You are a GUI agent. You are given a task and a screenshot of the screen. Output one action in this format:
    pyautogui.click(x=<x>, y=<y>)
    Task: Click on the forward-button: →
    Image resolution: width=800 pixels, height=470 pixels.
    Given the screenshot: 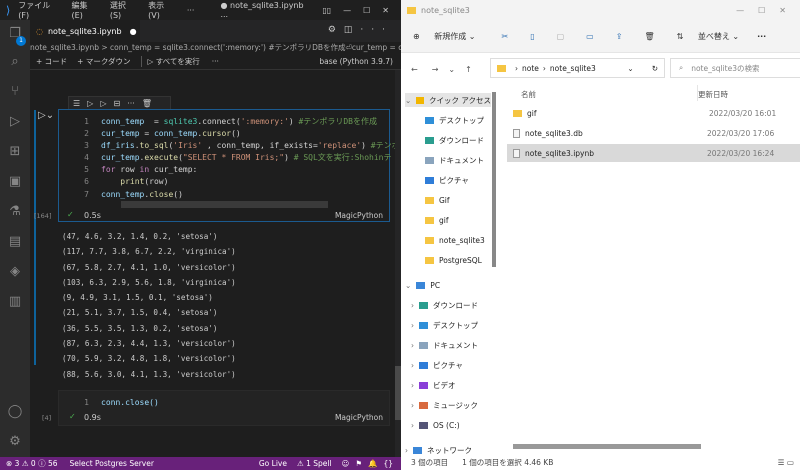 What is the action you would take?
    pyautogui.click(x=435, y=69)
    